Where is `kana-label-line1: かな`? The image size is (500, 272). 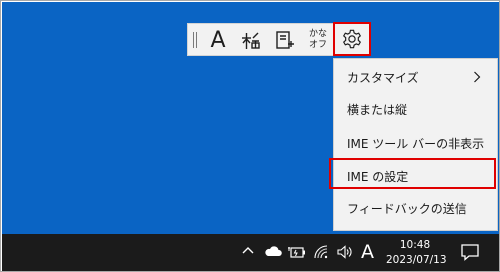
kana-label-line1: かな is located at coordinates (317, 34).